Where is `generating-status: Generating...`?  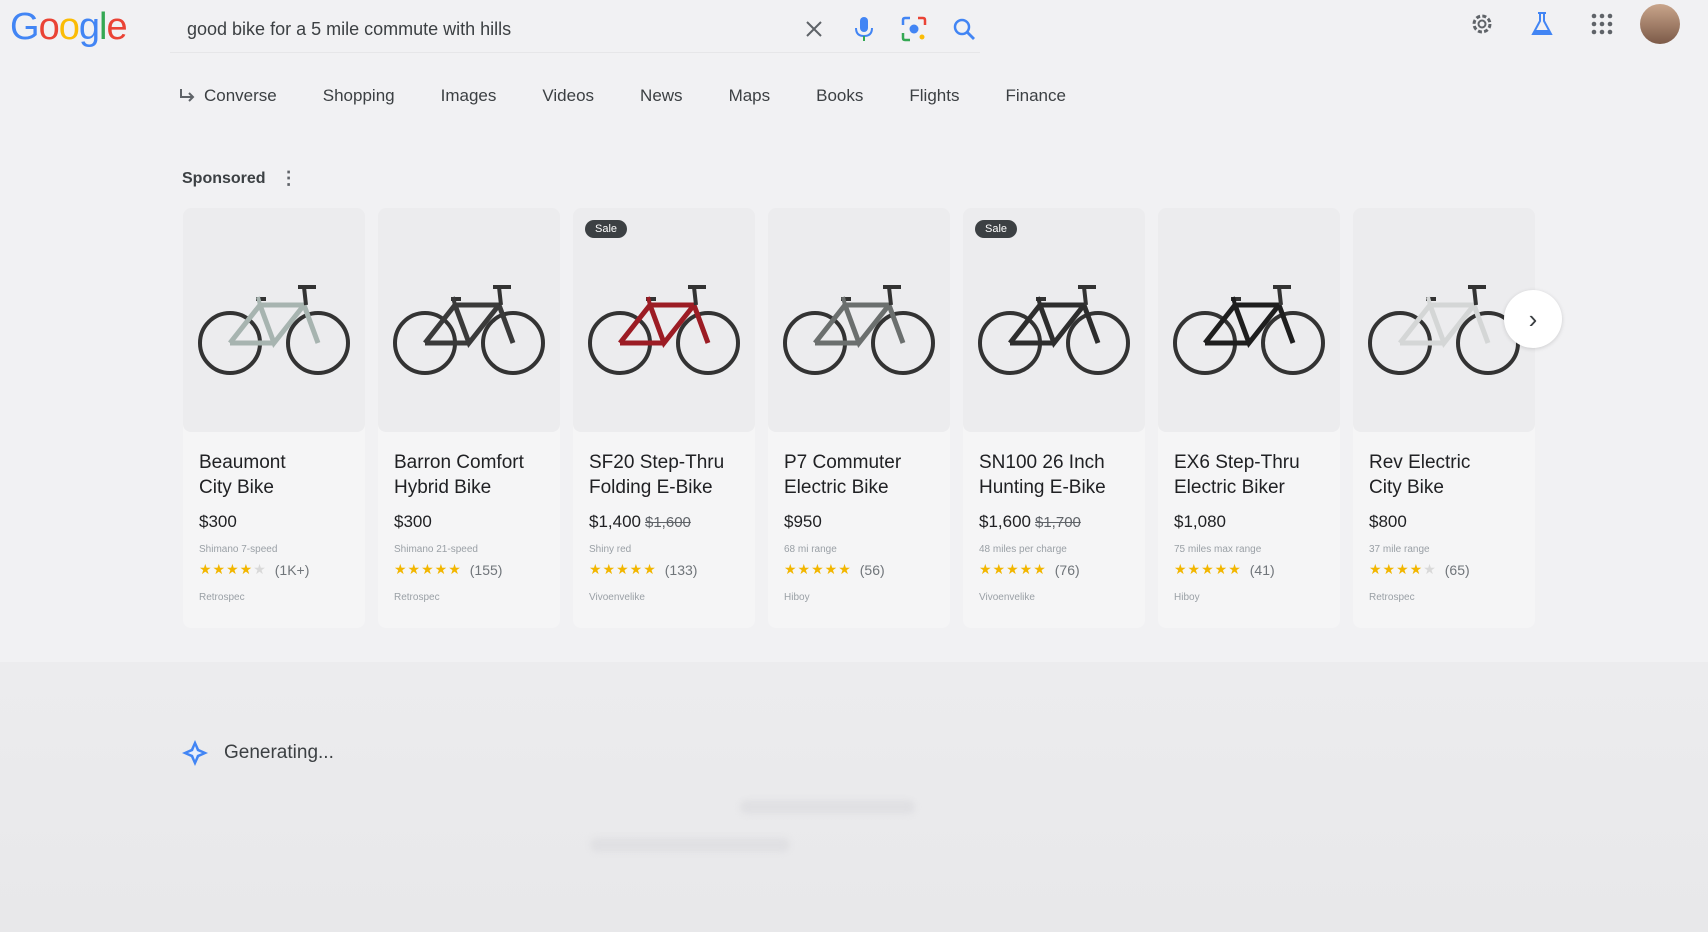 generating-status: Generating... is located at coordinates (257, 753).